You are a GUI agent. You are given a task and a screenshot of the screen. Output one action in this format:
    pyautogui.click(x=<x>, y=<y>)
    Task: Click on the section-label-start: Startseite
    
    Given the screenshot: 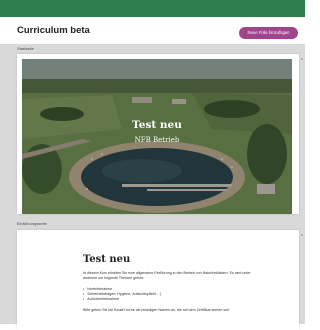 What is the action you would take?
    pyautogui.click(x=25, y=48)
    